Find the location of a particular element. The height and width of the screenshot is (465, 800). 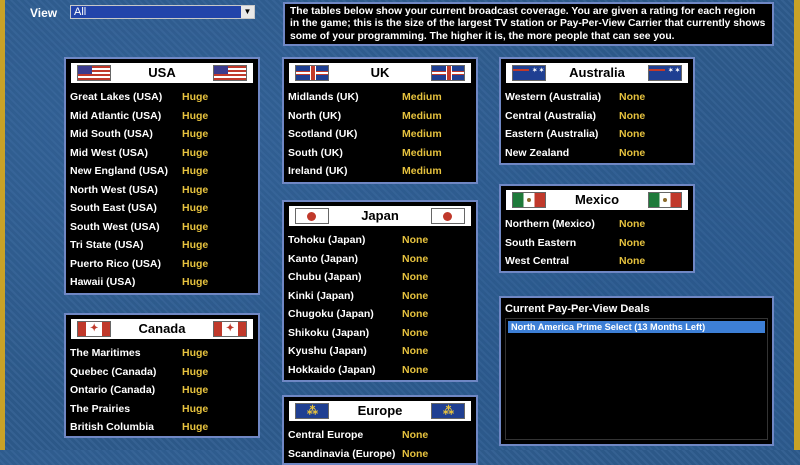

region-name: Kinki (Japan) is located at coordinates (321, 295).